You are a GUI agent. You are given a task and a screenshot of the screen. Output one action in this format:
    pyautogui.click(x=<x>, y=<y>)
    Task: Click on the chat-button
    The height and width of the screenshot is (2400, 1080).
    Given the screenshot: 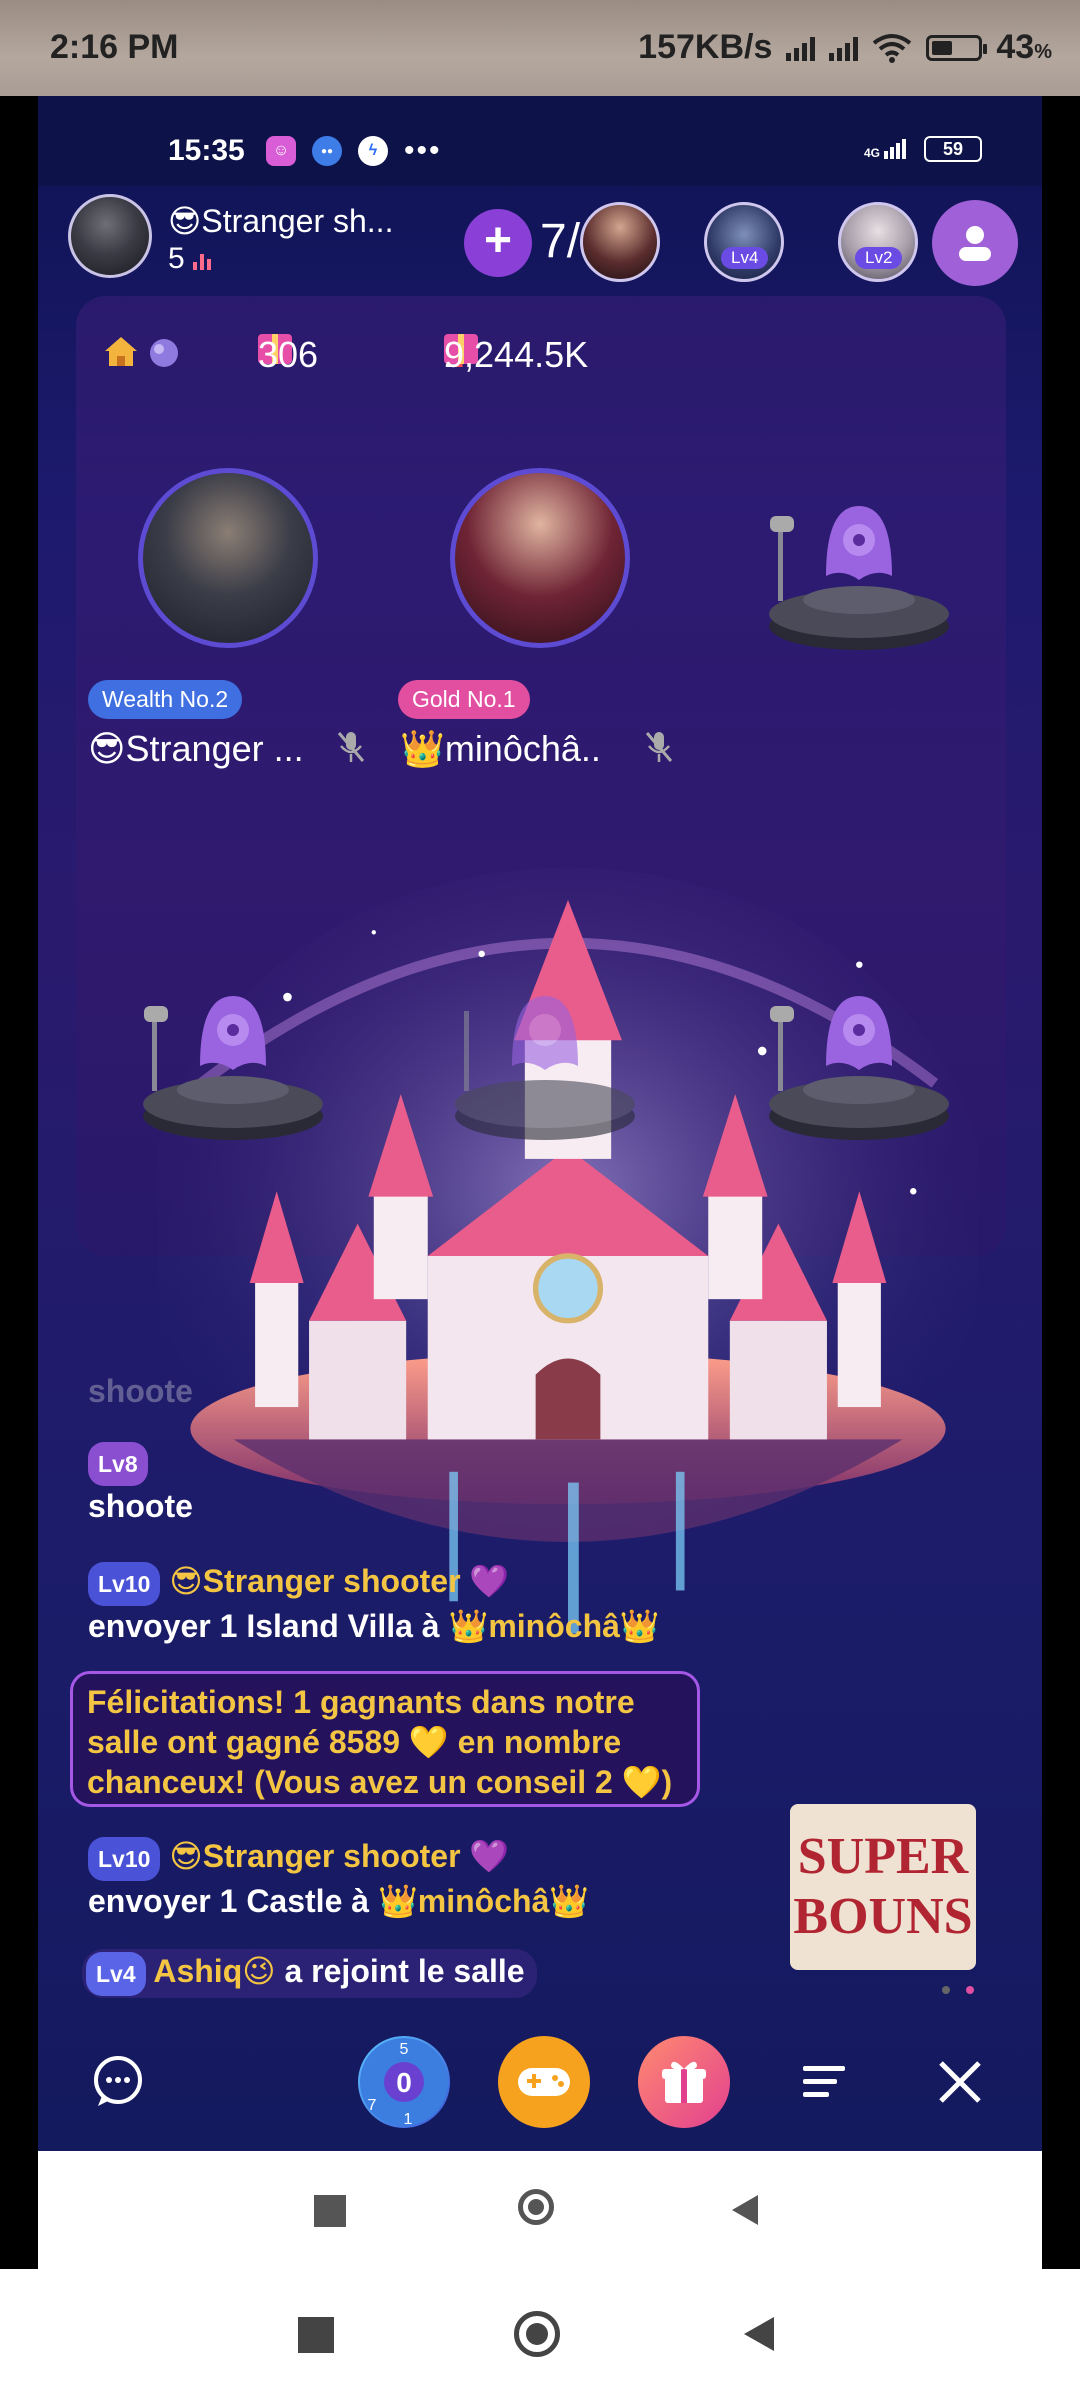 What is the action you would take?
    pyautogui.click(x=118, y=2082)
    